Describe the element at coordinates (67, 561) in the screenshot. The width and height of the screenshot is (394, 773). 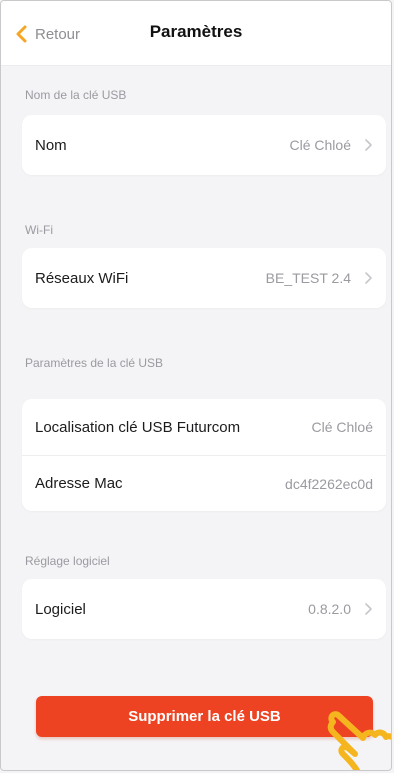
I see `section-label-software: Réglage logiciel` at that location.